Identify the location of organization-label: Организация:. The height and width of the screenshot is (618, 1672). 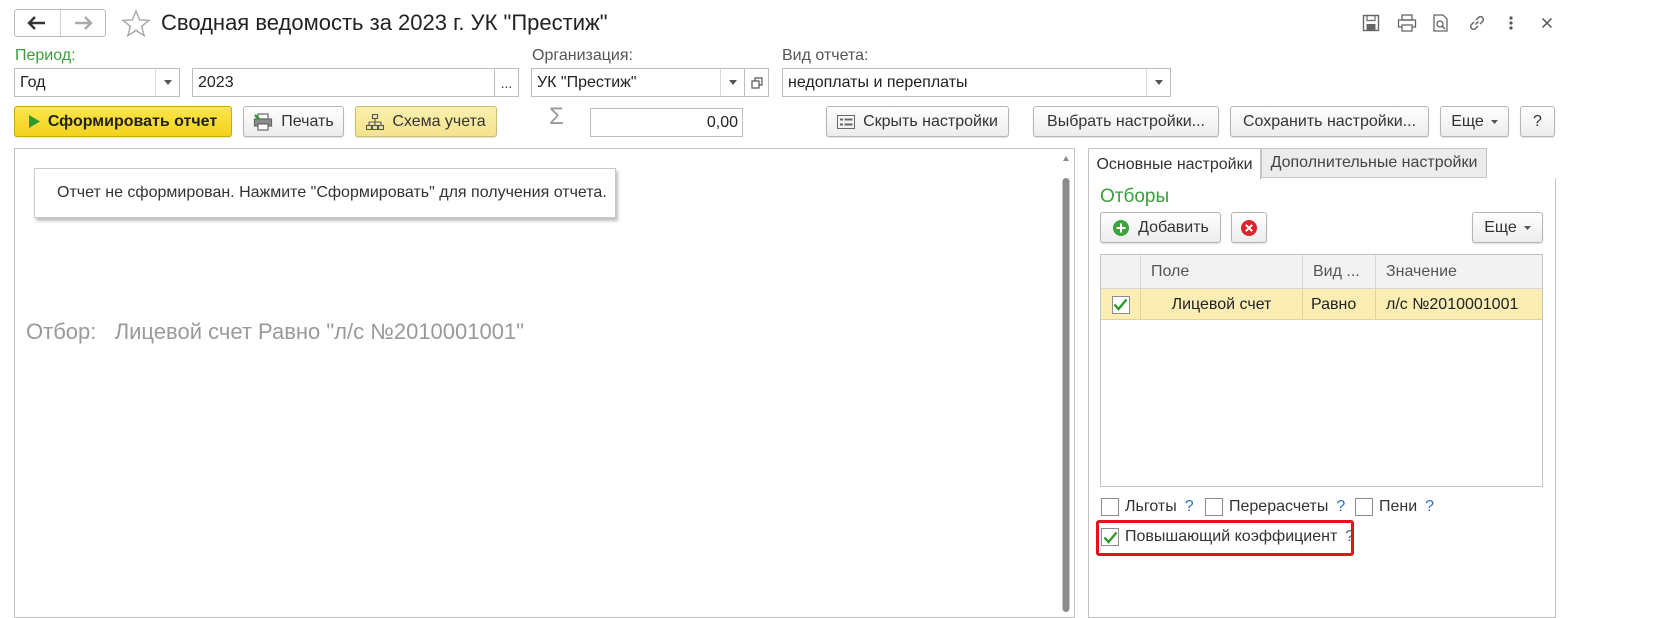
(582, 55).